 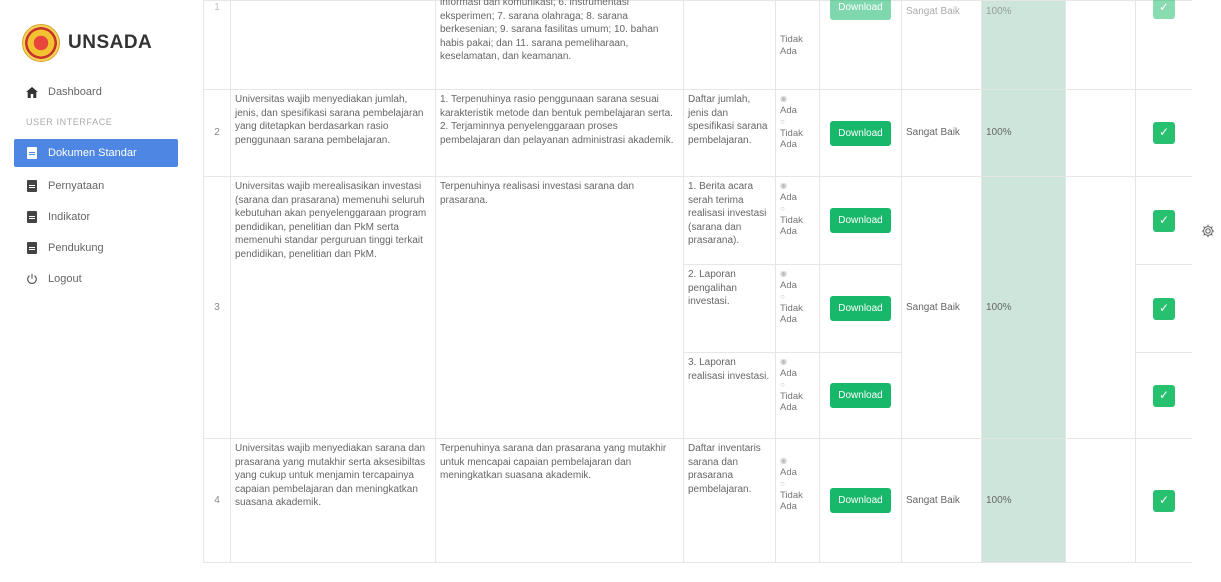 What do you see at coordinates (217, 133) in the screenshot?
I see `row-number: 2` at bounding box center [217, 133].